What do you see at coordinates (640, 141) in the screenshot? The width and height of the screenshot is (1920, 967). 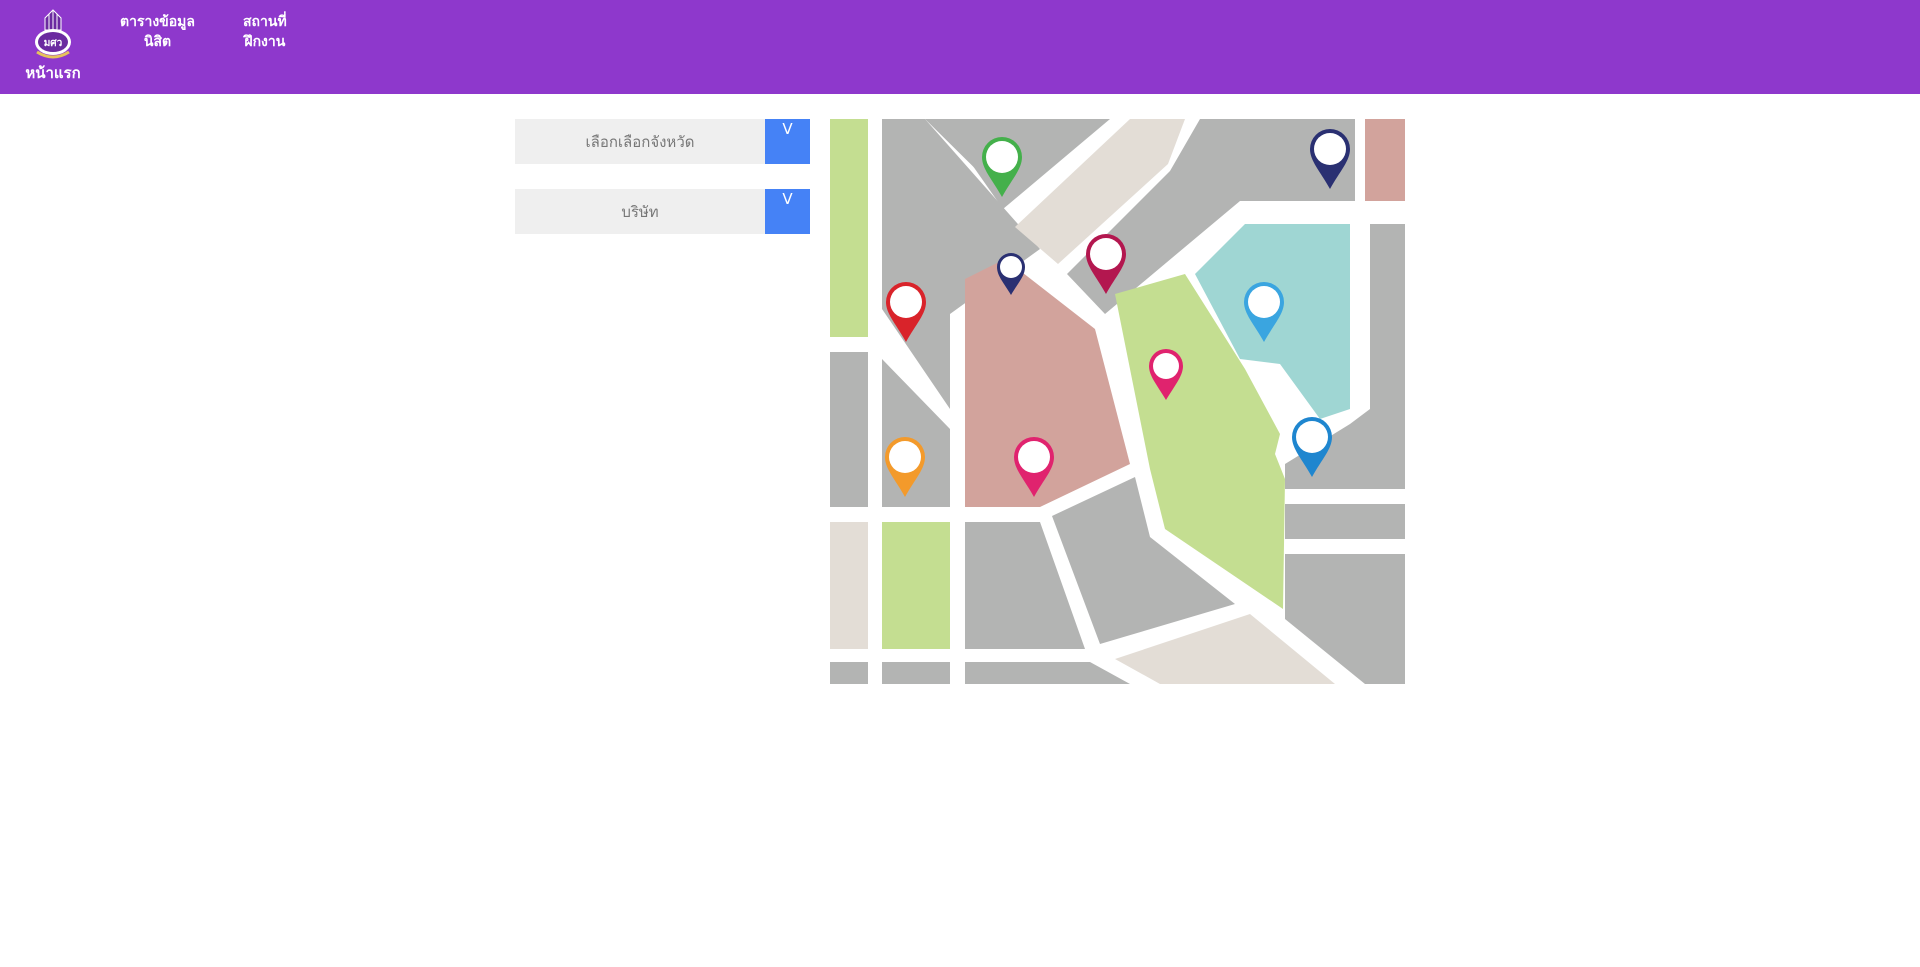 I see `province-select-value: เลือกเลือกจังหวัด` at bounding box center [640, 141].